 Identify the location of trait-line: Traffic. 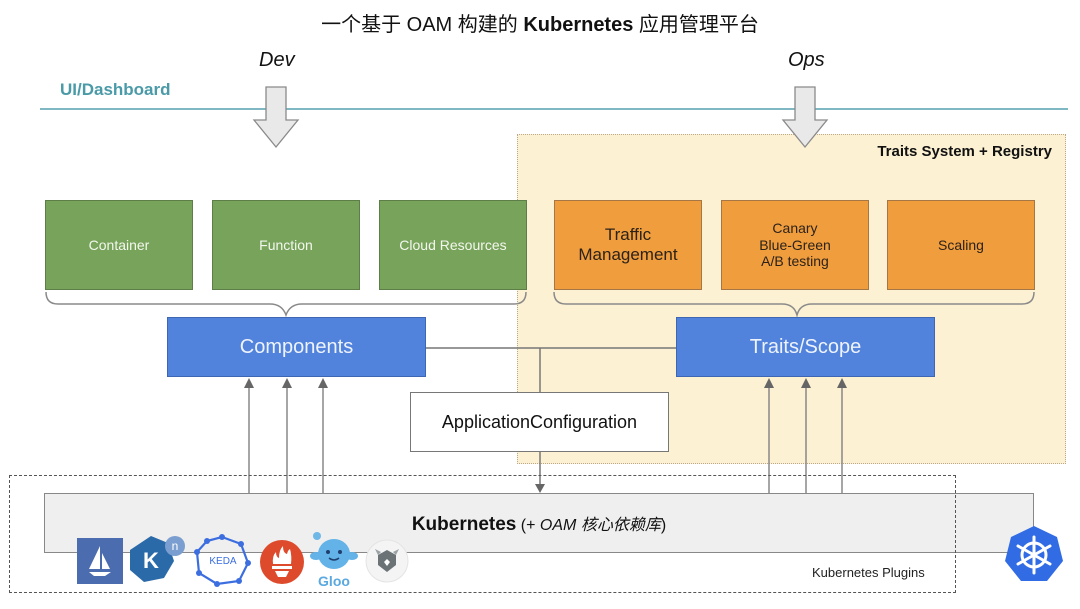
(628, 234).